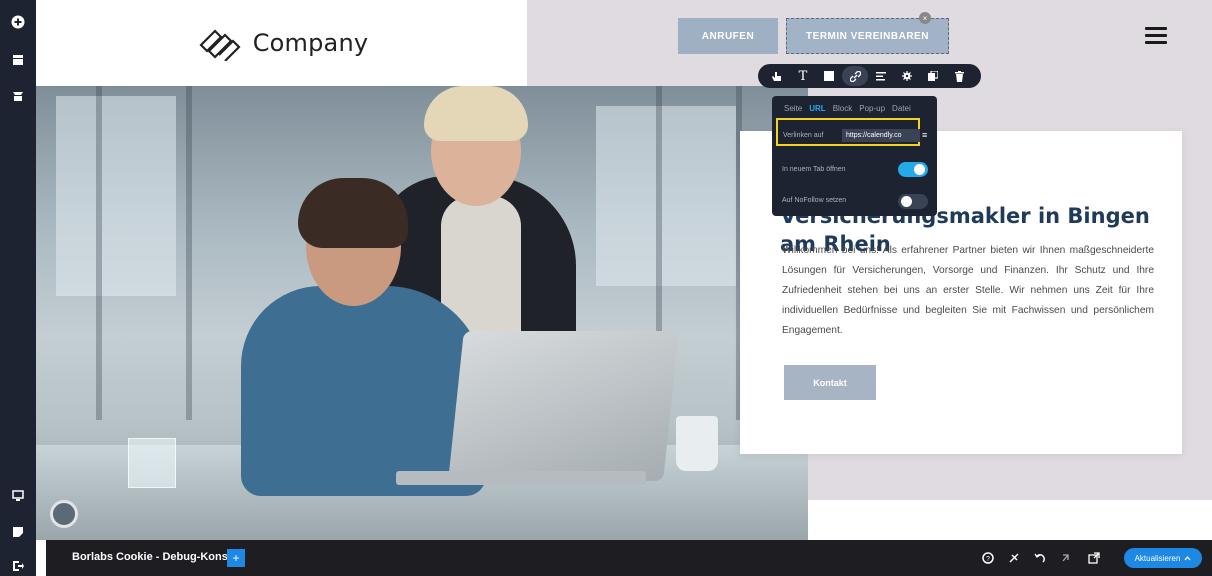  I want to click on call-button: ANRUFEN, so click(728, 36).